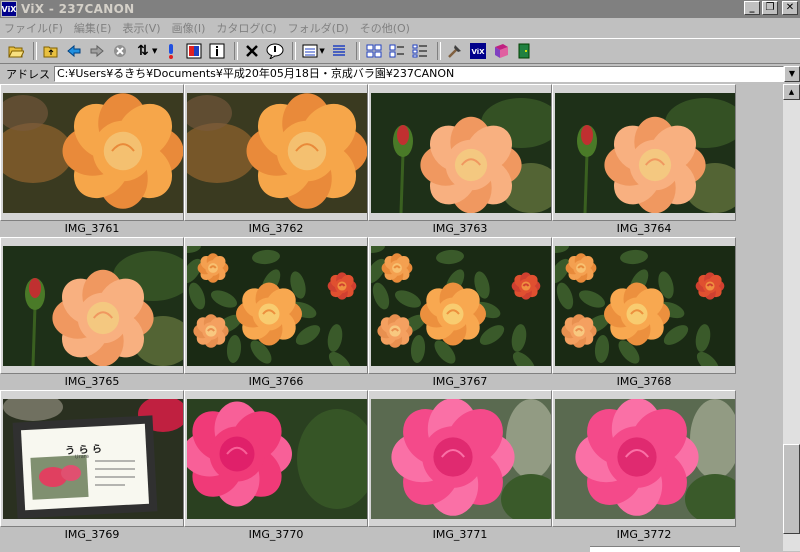  What do you see at coordinates (252, 51) in the screenshot?
I see `delete-icon` at bounding box center [252, 51].